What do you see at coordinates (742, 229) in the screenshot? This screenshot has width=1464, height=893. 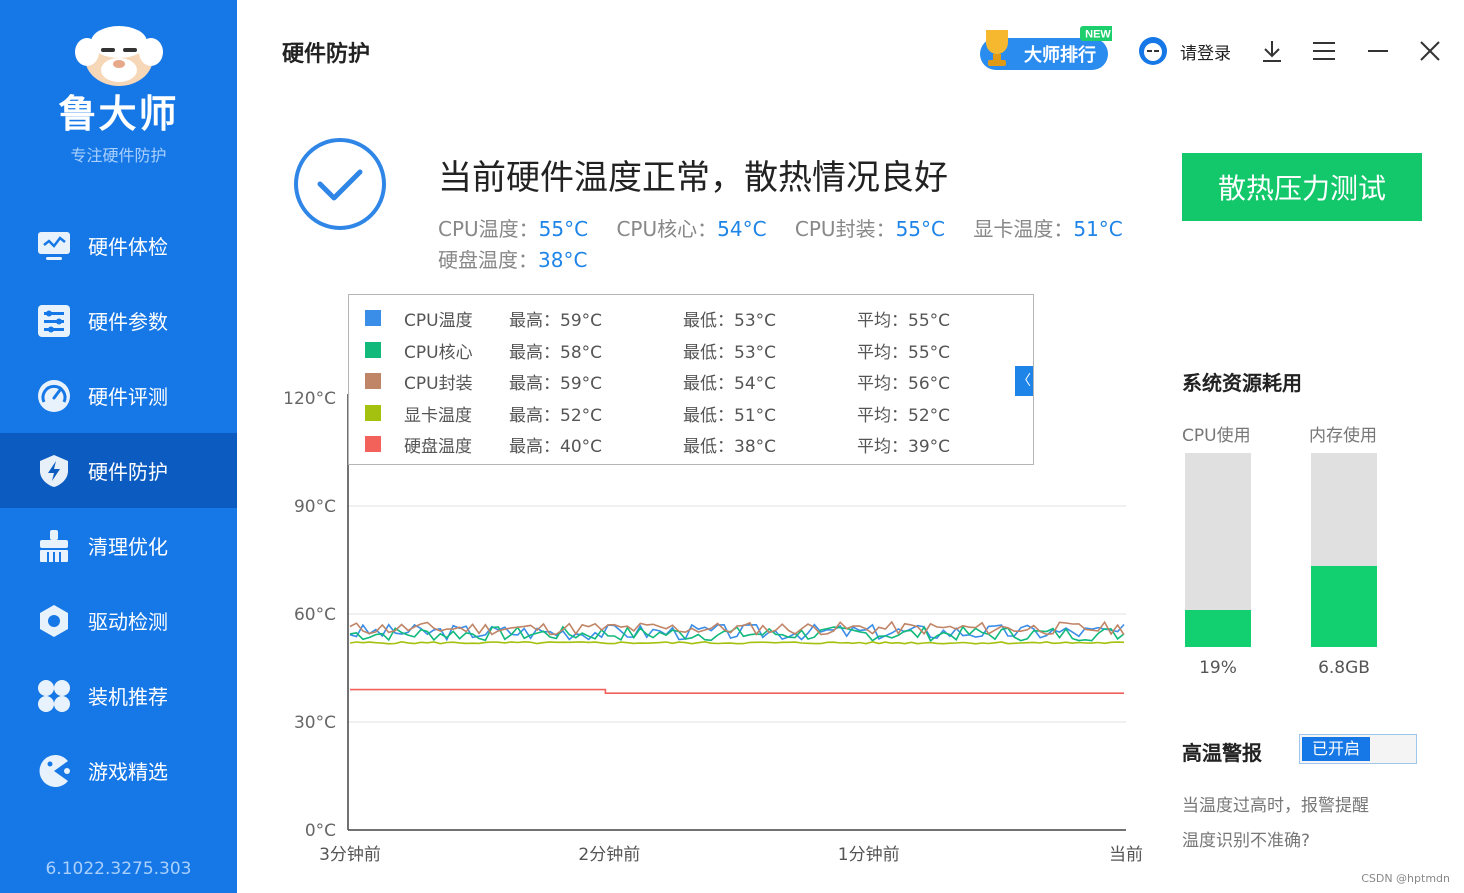 I see `cpu-core-value: 54°C` at bounding box center [742, 229].